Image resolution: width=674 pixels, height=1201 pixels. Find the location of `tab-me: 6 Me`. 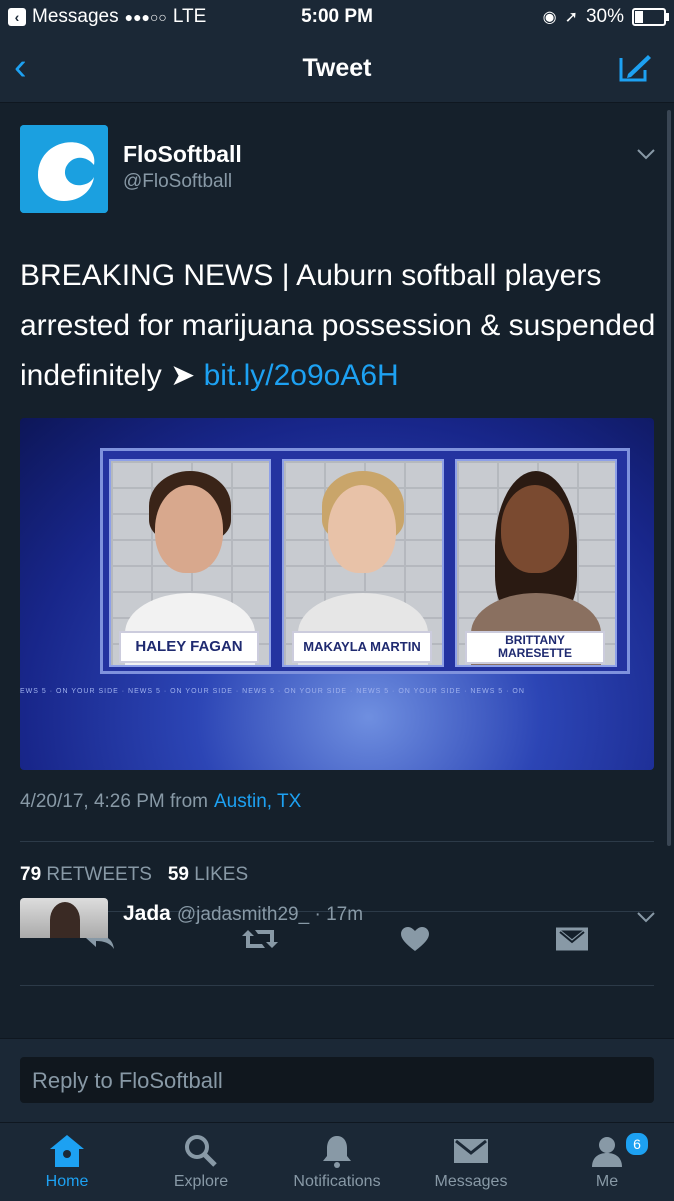

tab-me: 6 Me is located at coordinates (607, 1160).